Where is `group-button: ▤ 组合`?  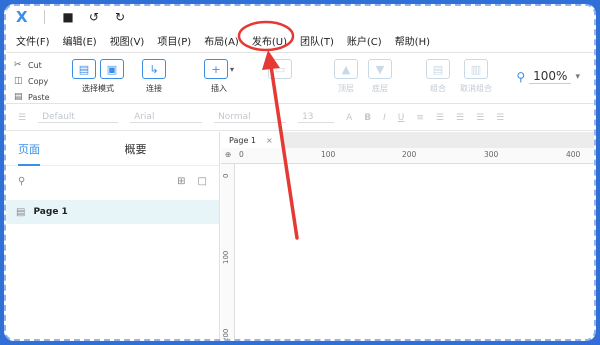 group-button: ▤ 组合 is located at coordinates (438, 76).